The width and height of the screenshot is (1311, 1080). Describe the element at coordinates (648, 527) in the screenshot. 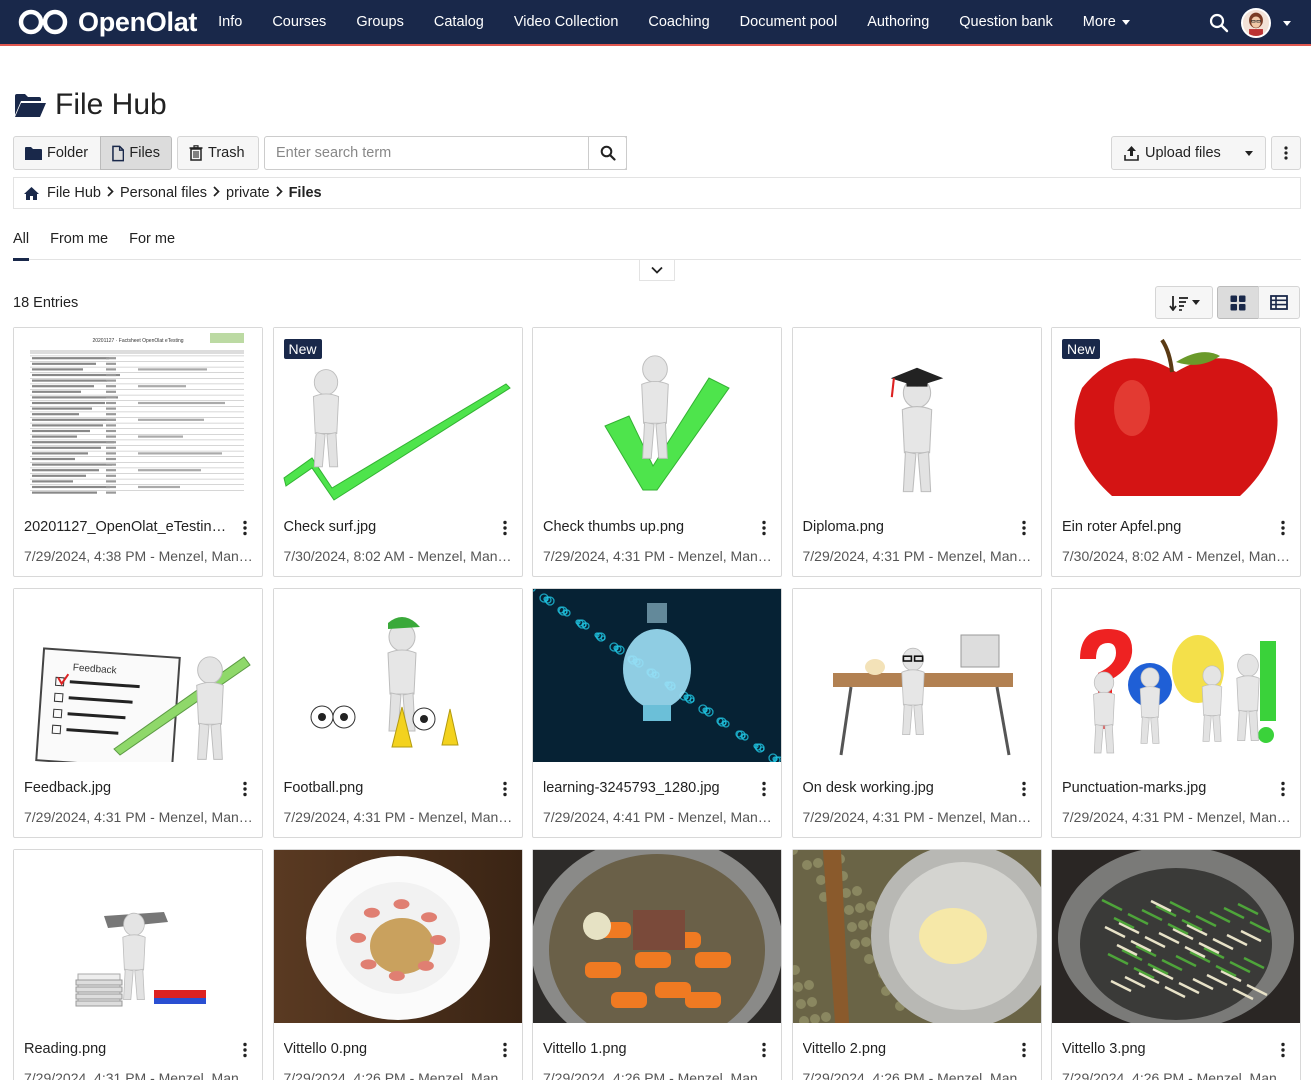

I see `file-name: Check thumbs up.png` at that location.